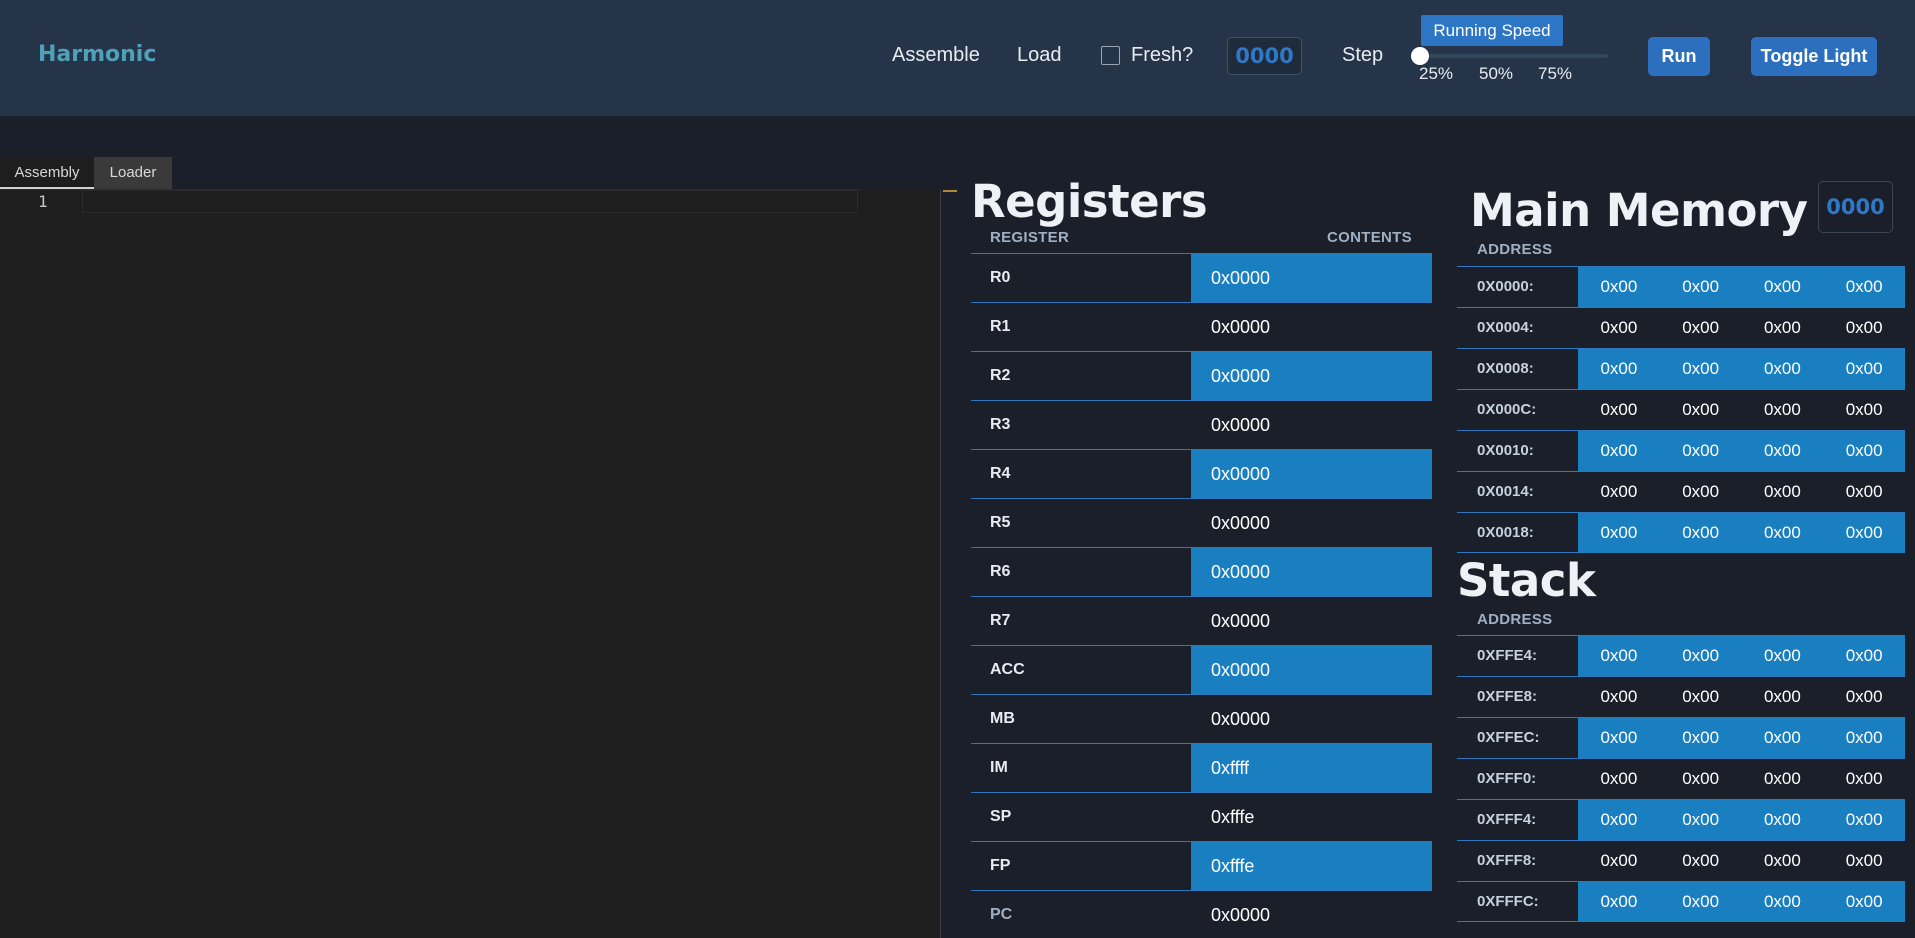 This screenshot has width=1915, height=938. Describe the element at coordinates (1814, 56) in the screenshot. I see `toggle-light-button: Toggle Light` at that location.